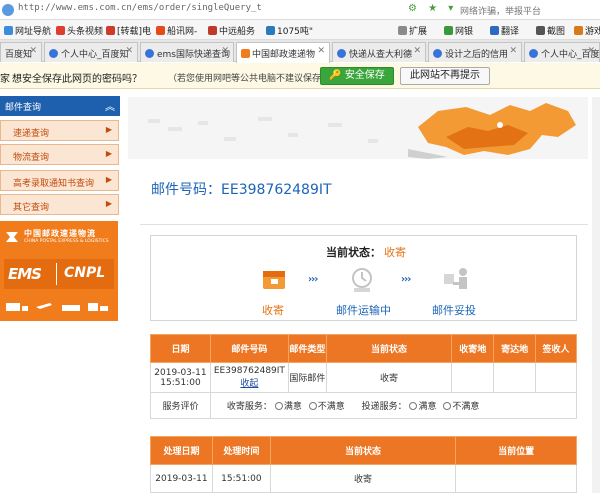 The width and height of the screenshot is (600, 493). Describe the element at coordinates (274, 280) in the screenshot. I see `package-collected-icon` at that location.